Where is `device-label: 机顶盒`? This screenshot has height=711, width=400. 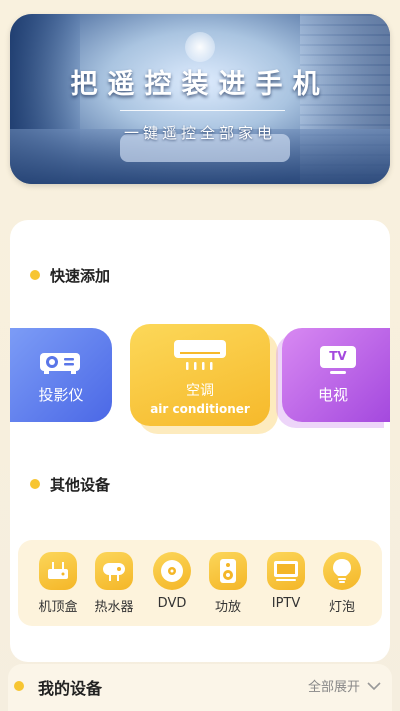
device-label: 机顶盒 is located at coordinates (58, 607).